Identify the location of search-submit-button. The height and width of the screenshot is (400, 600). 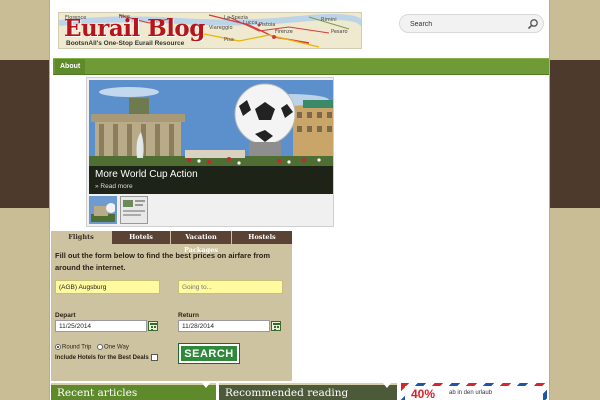
(533, 24).